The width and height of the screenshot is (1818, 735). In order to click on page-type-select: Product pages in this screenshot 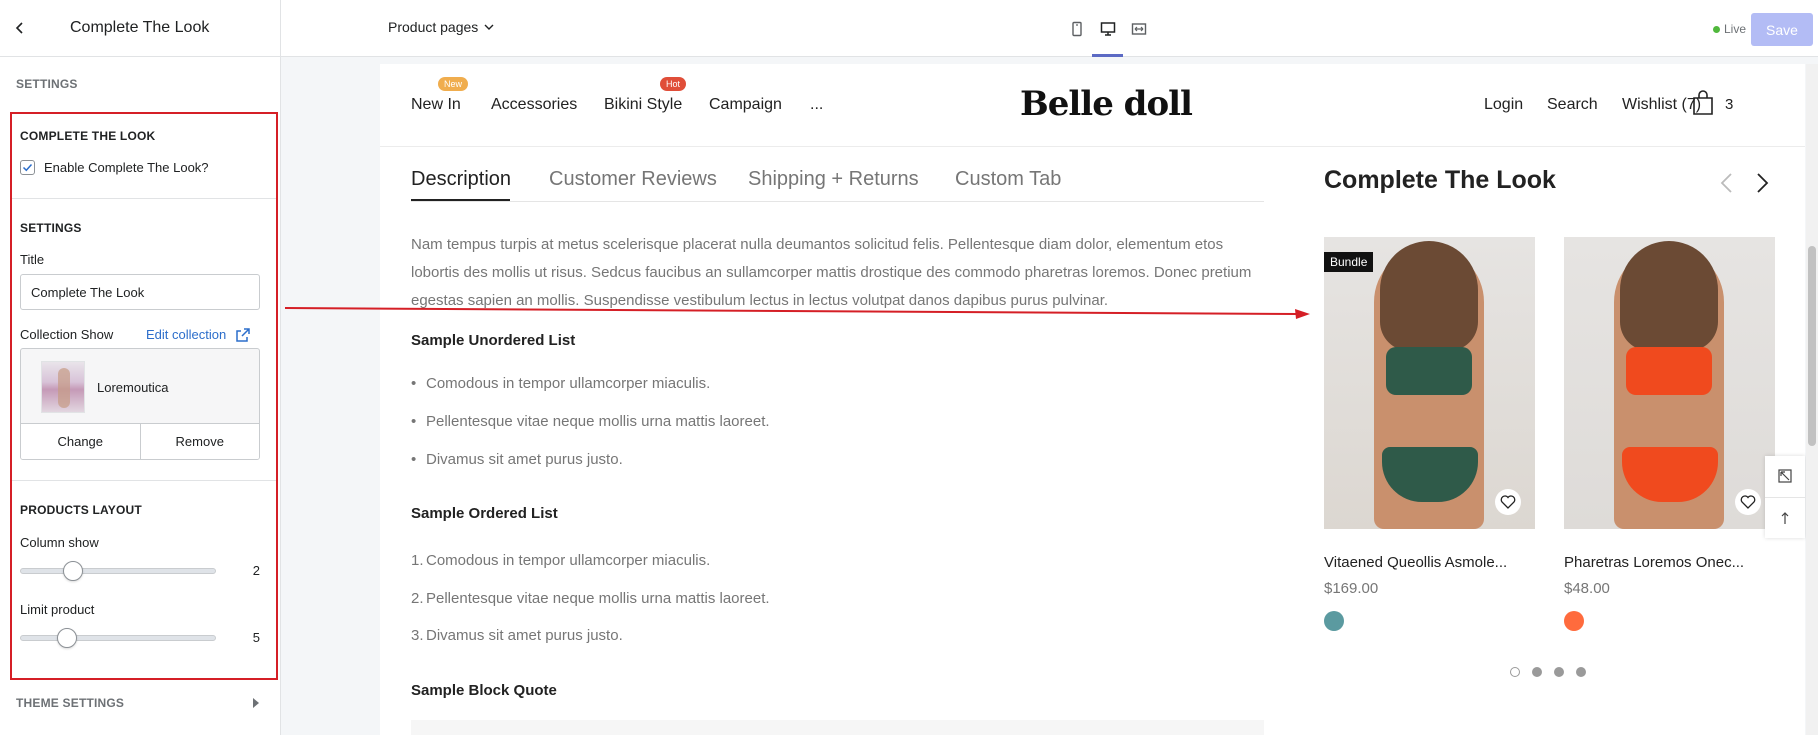, I will do `click(441, 27)`.